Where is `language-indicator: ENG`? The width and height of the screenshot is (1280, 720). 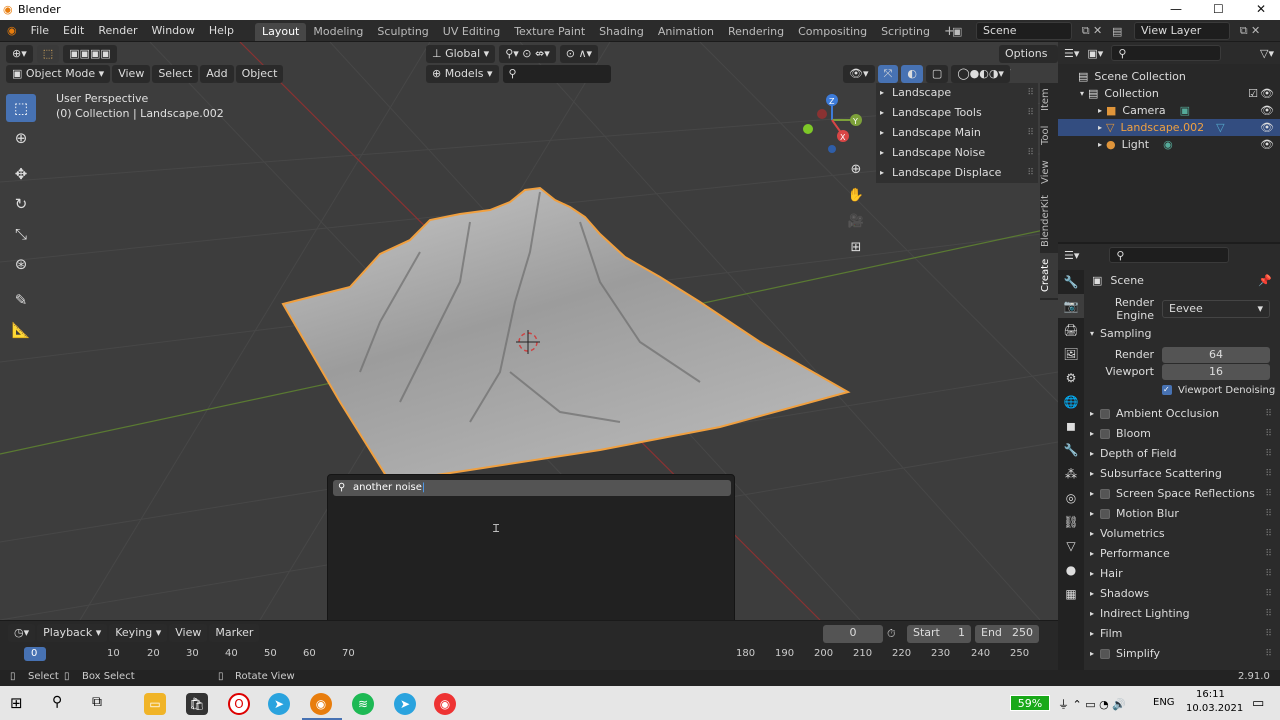 language-indicator: ENG is located at coordinates (1164, 702).